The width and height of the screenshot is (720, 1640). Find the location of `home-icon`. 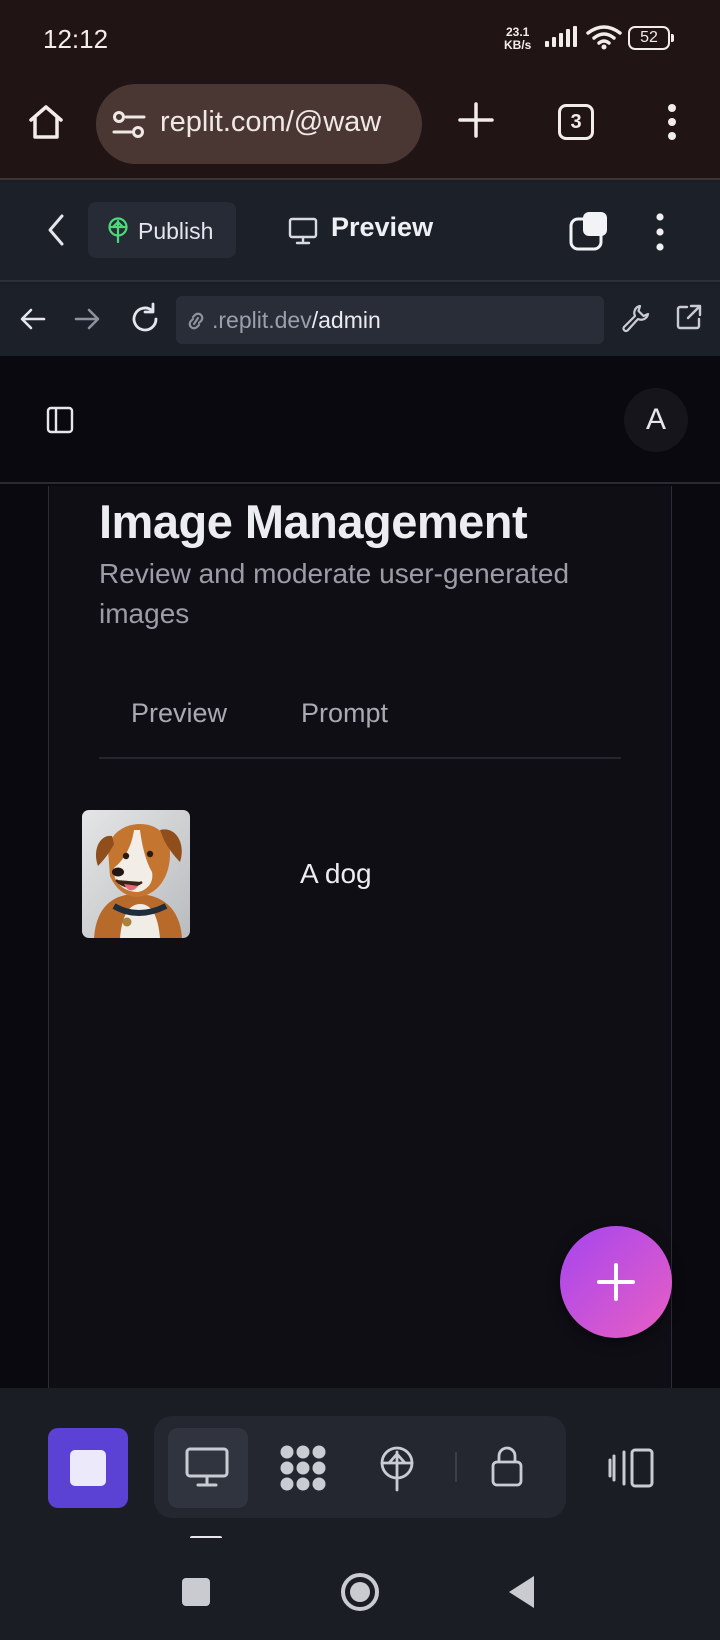

home-icon is located at coordinates (46, 122).